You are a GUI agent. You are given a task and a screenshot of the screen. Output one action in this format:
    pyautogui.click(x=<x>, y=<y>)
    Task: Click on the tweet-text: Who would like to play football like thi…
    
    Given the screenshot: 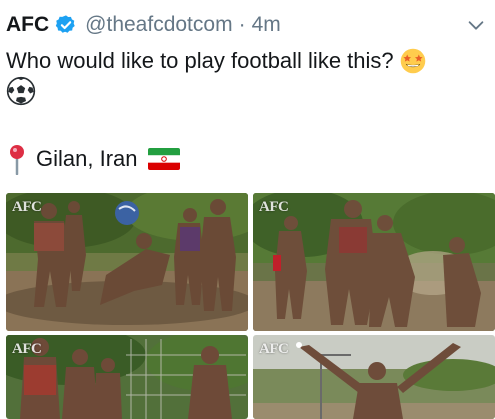 What is the action you would take?
    pyautogui.click(x=247, y=76)
    